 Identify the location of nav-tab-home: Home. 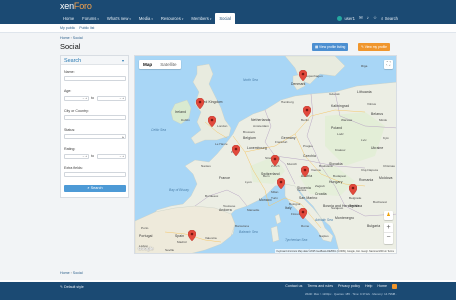
(68, 18).